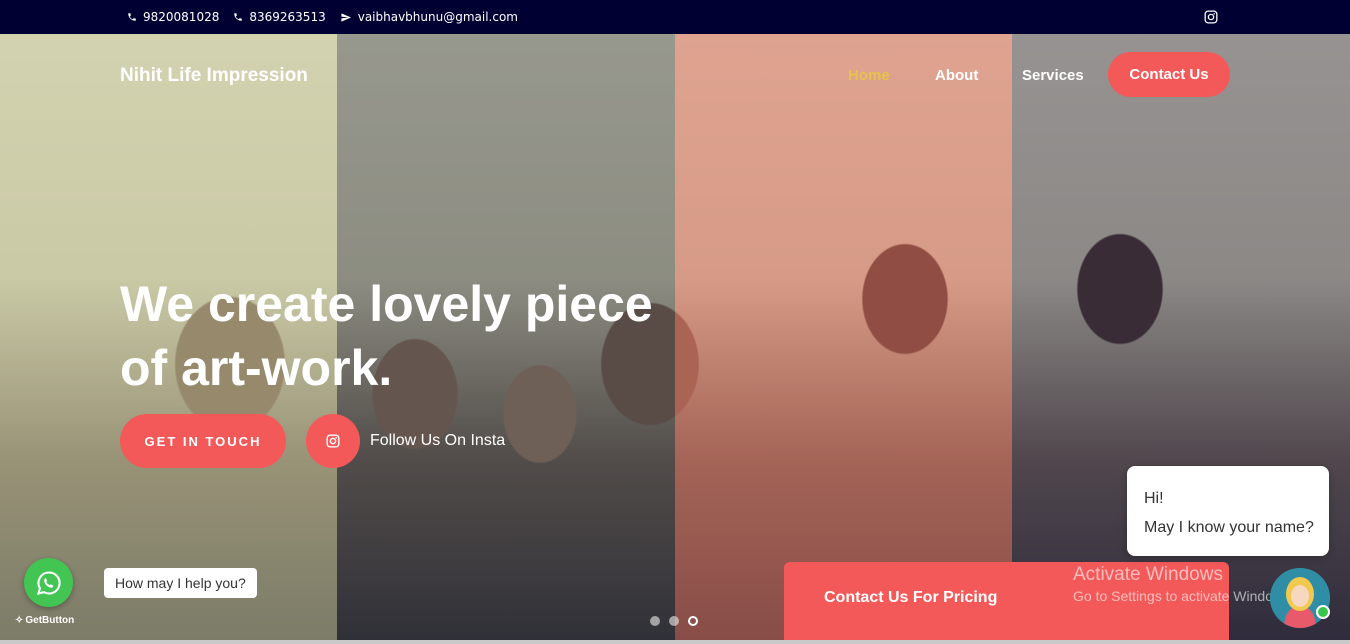 Image resolution: width=1350 pixels, height=644 pixels. Describe the element at coordinates (1323, 612) in the screenshot. I see `online-status-dot` at that location.